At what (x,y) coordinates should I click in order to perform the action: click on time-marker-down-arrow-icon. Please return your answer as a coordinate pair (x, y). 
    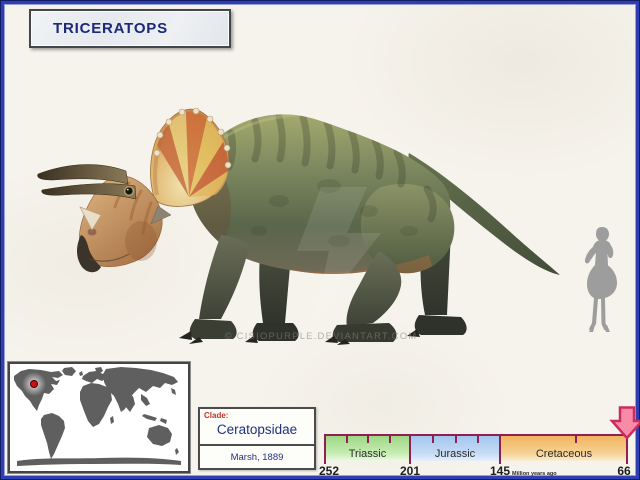
    Looking at the image, I should click on (624, 423).